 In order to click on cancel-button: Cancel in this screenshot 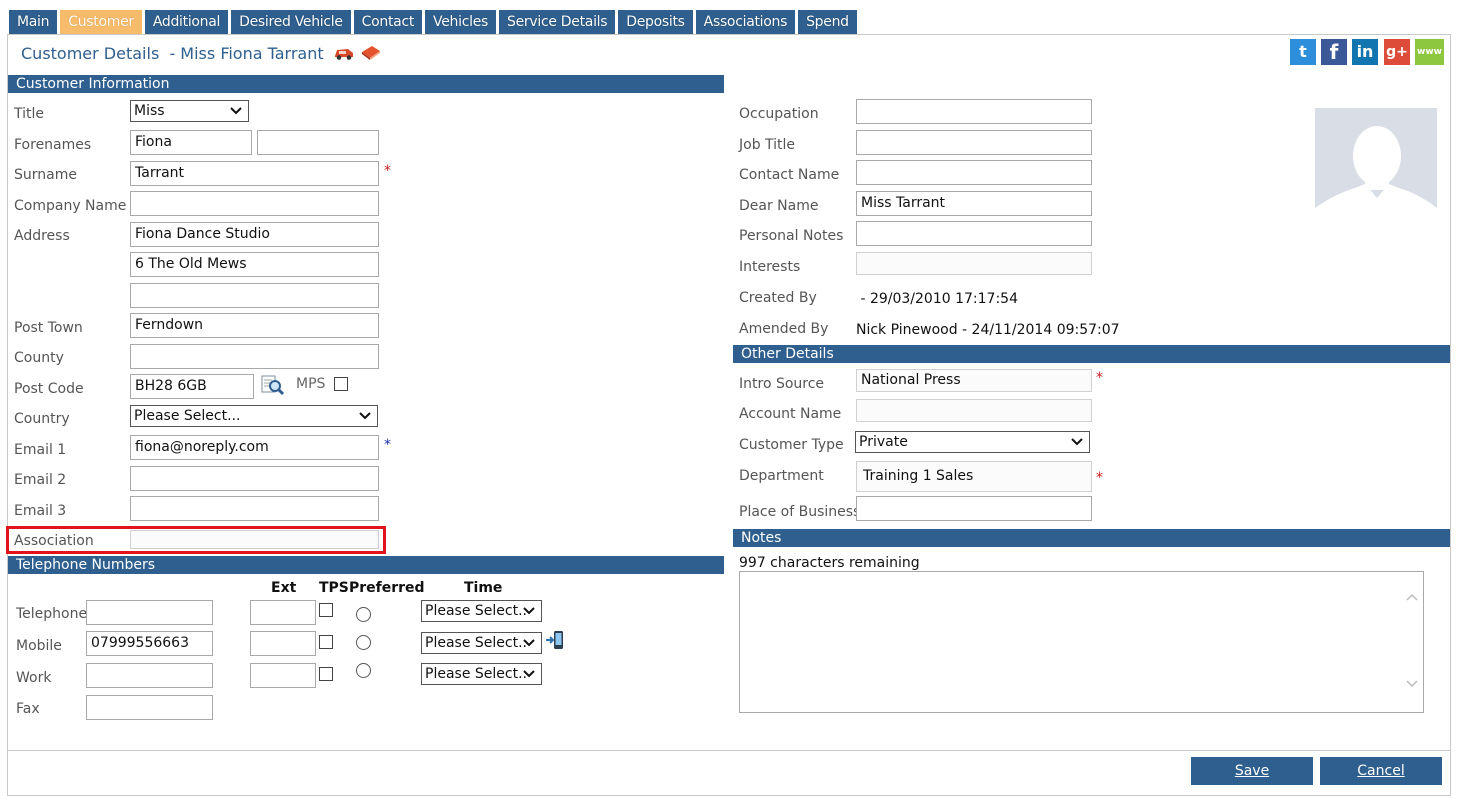, I will do `click(1381, 771)`.